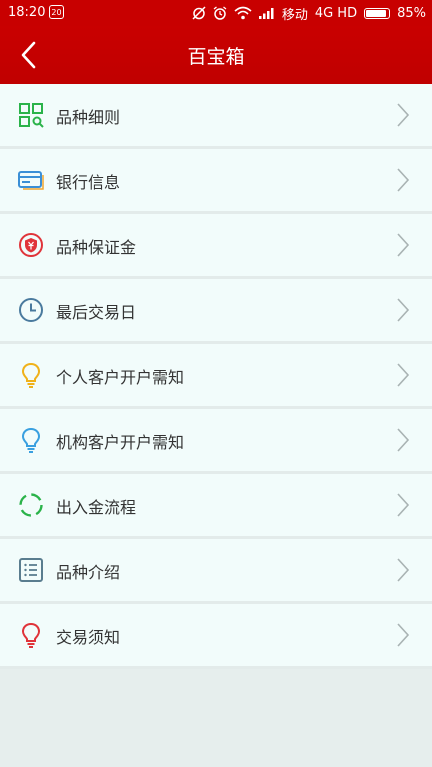 This screenshot has height=767, width=432. Describe the element at coordinates (243, 13) in the screenshot. I see `wifi-icon` at that location.